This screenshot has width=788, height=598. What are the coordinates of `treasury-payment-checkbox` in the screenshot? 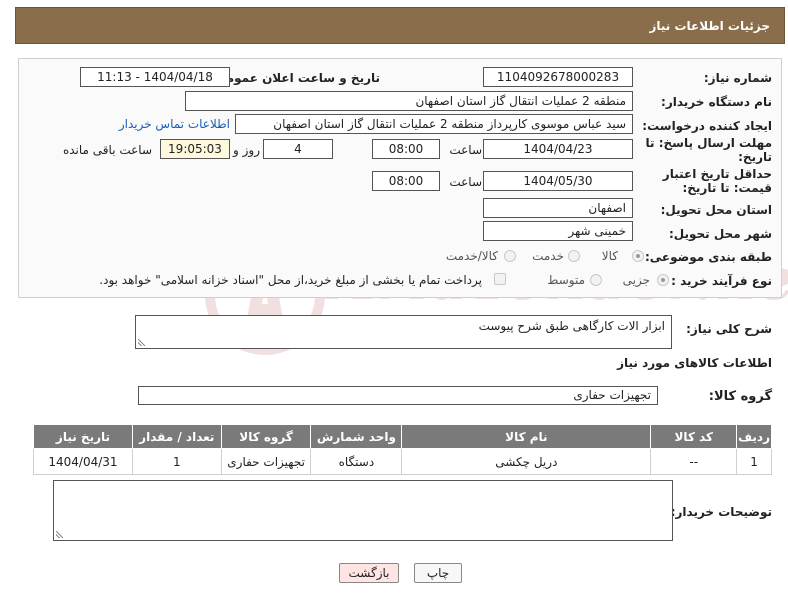 It's located at (500, 279).